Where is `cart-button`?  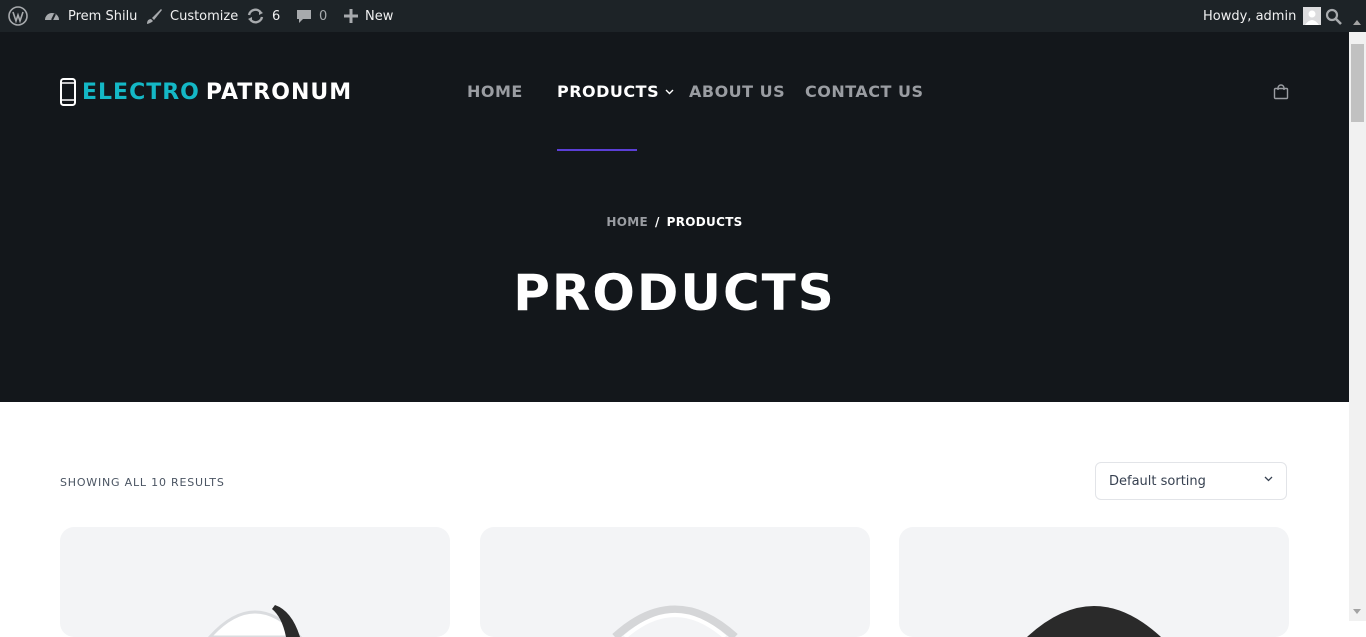
cart-button is located at coordinates (1281, 94).